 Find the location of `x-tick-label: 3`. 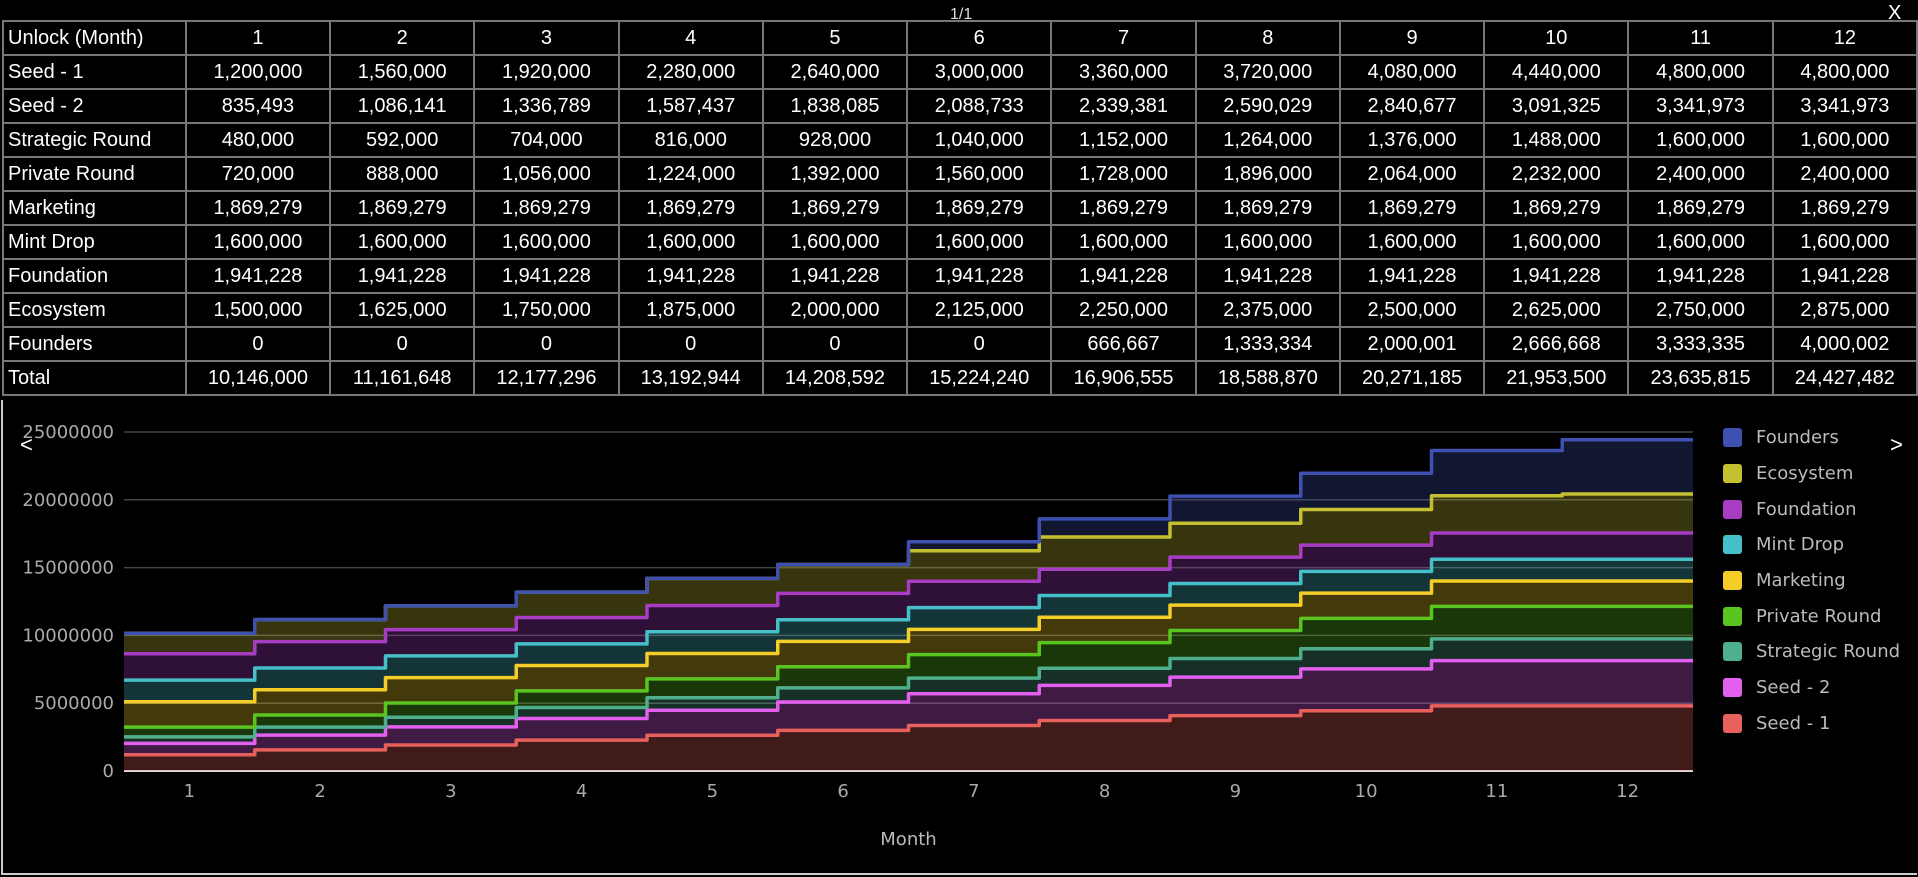

x-tick-label: 3 is located at coordinates (450, 791).